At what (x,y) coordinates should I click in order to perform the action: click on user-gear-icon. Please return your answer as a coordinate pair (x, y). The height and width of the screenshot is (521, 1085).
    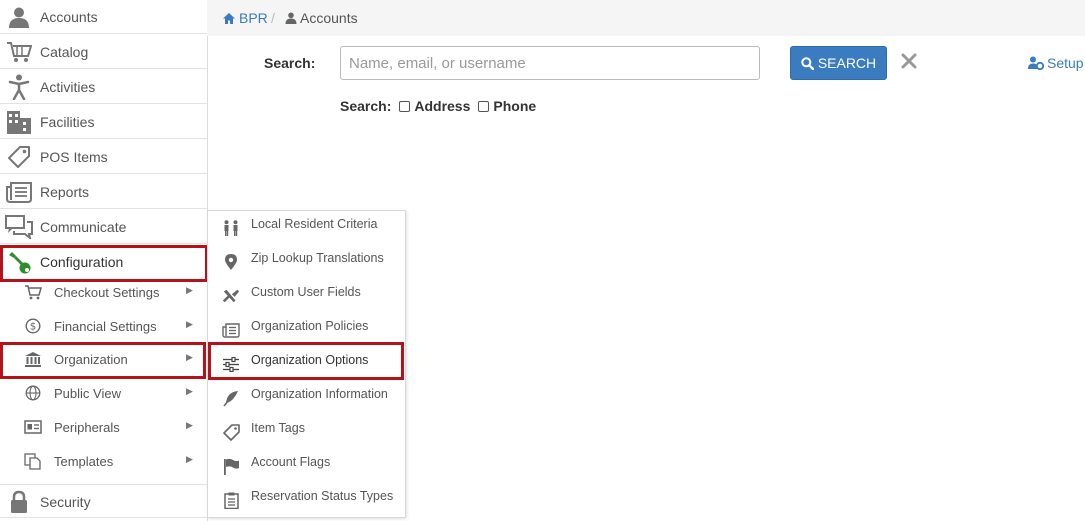
    Looking at the image, I should click on (1036, 63).